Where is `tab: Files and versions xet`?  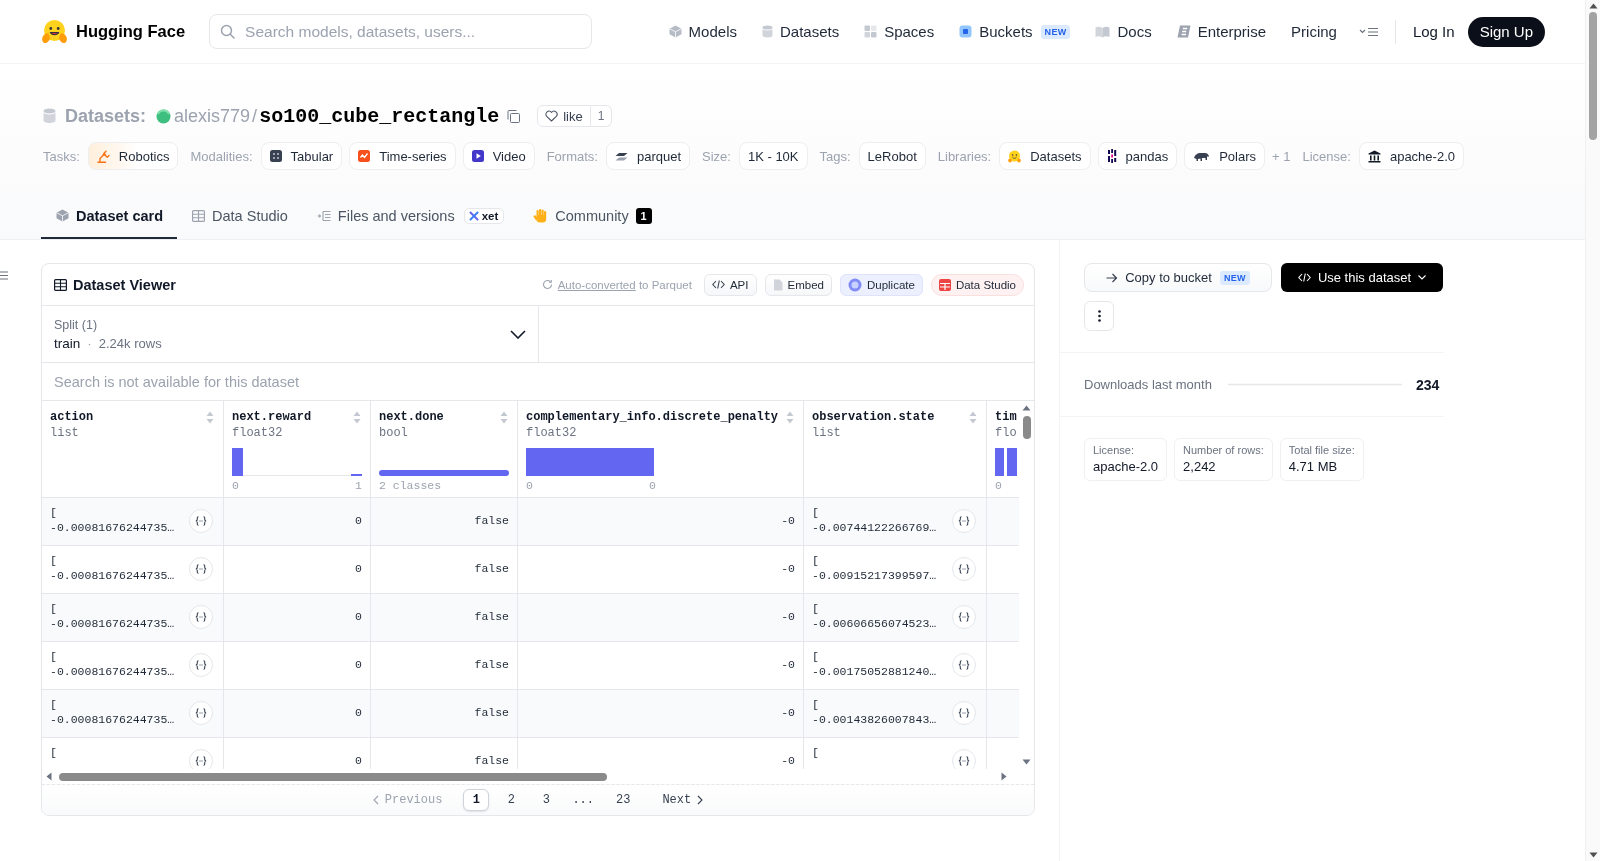
tab: Files and versions xet is located at coordinates (410, 216).